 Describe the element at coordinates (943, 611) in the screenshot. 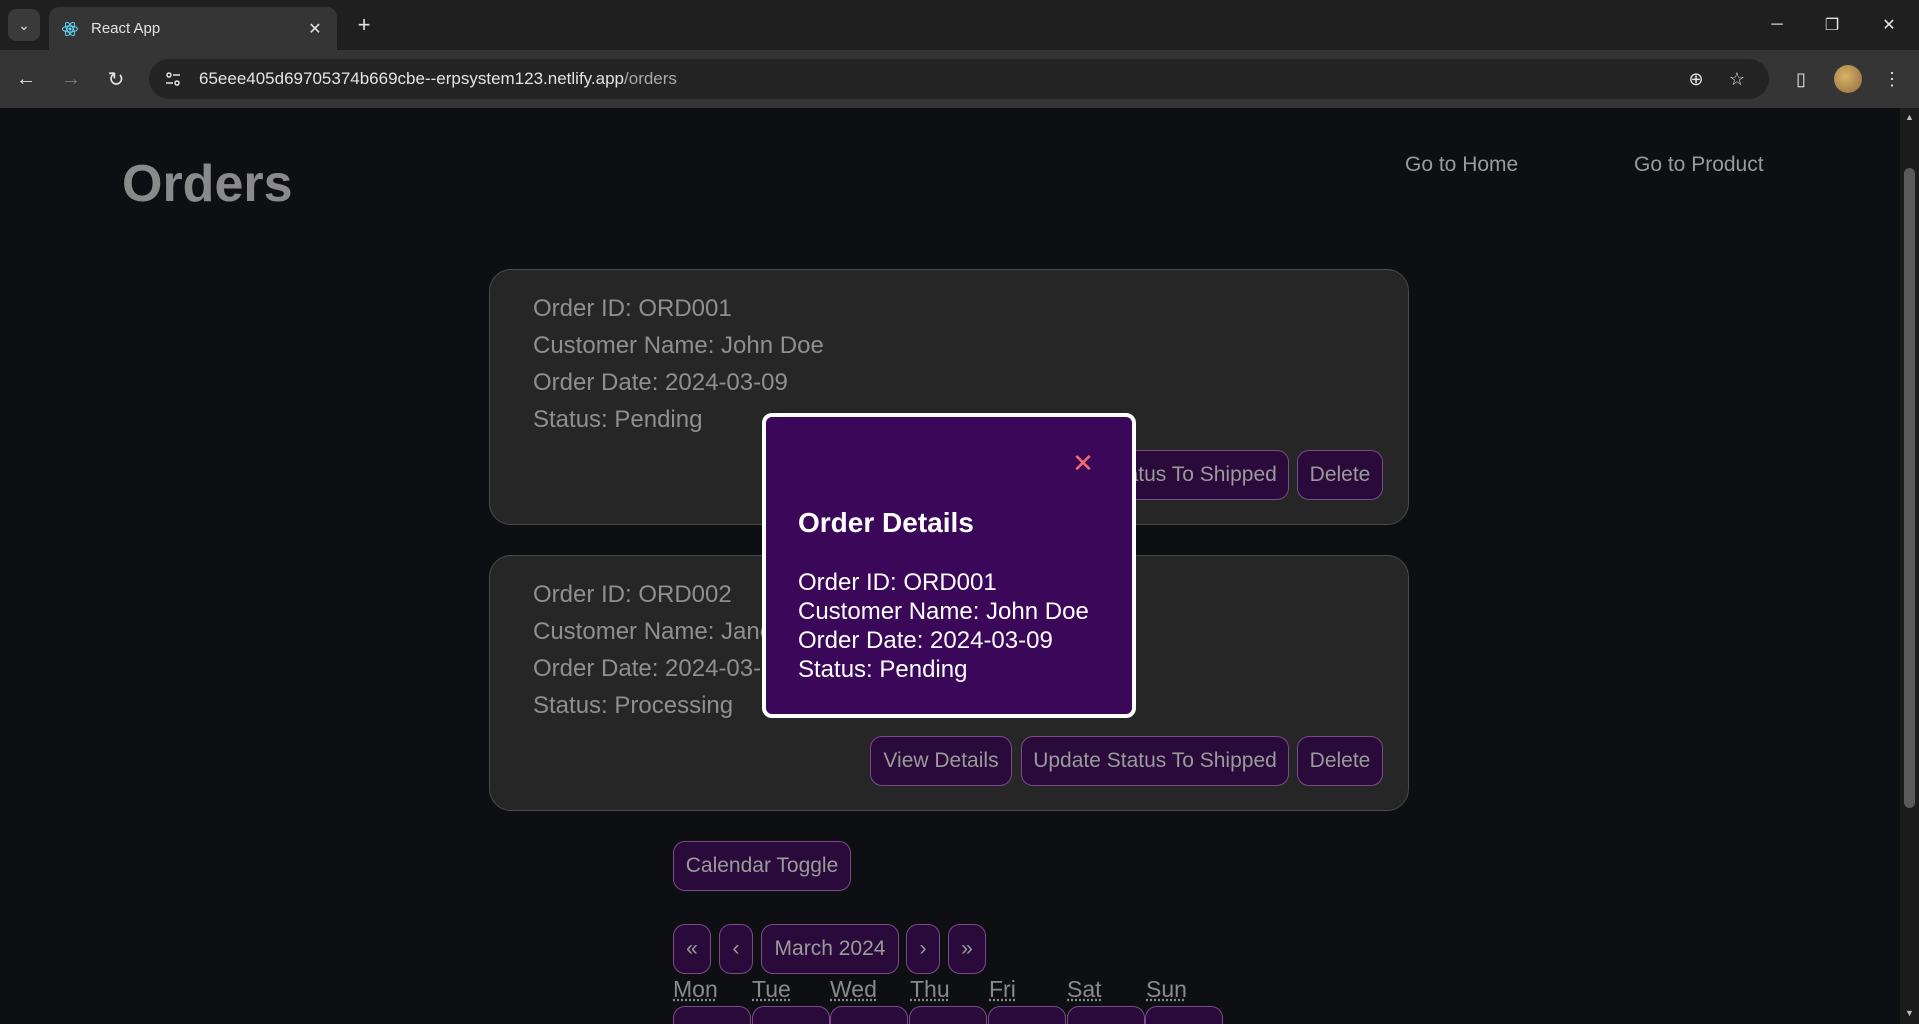

I see `modal-customer-name: Customer Name: John Doe` at that location.